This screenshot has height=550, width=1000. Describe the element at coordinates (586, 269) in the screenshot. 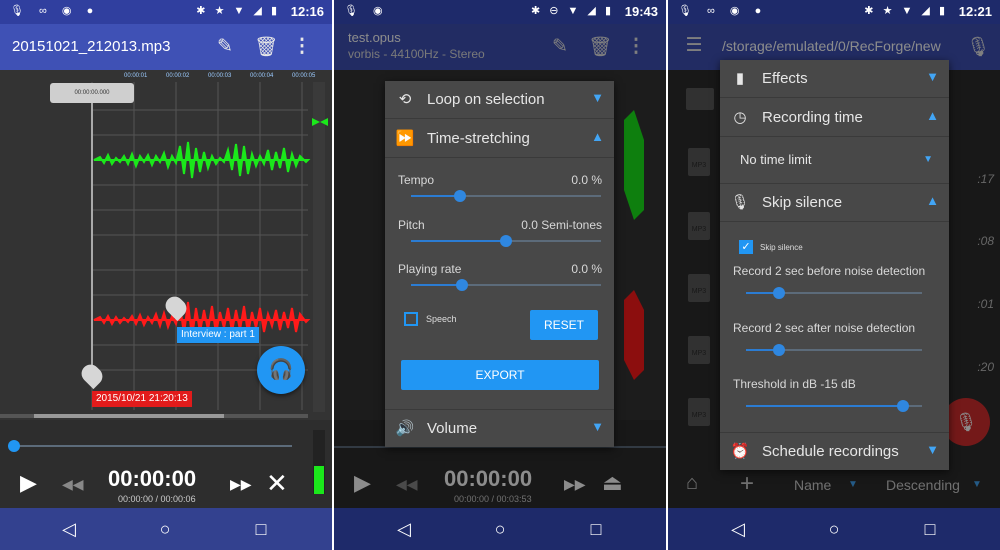

I see `rate-value: 0.0 %` at that location.